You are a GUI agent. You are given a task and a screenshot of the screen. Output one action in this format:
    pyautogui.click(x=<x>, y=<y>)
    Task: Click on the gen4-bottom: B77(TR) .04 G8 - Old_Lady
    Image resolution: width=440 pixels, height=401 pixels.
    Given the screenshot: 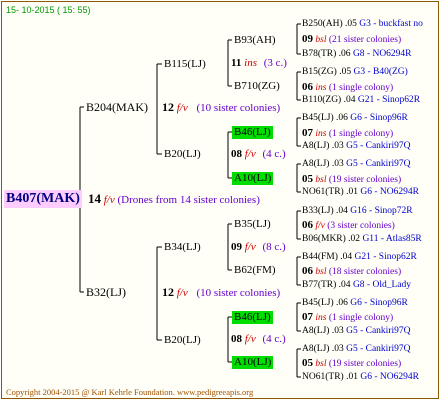 What is the action you would take?
    pyautogui.click(x=356, y=285)
    